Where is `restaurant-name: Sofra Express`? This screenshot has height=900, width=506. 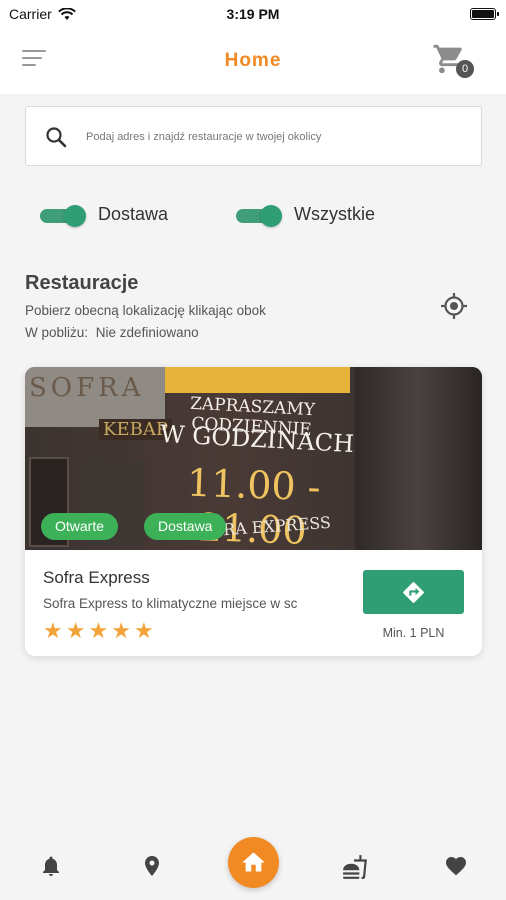
restaurant-name: Sofra Express is located at coordinates (96, 577).